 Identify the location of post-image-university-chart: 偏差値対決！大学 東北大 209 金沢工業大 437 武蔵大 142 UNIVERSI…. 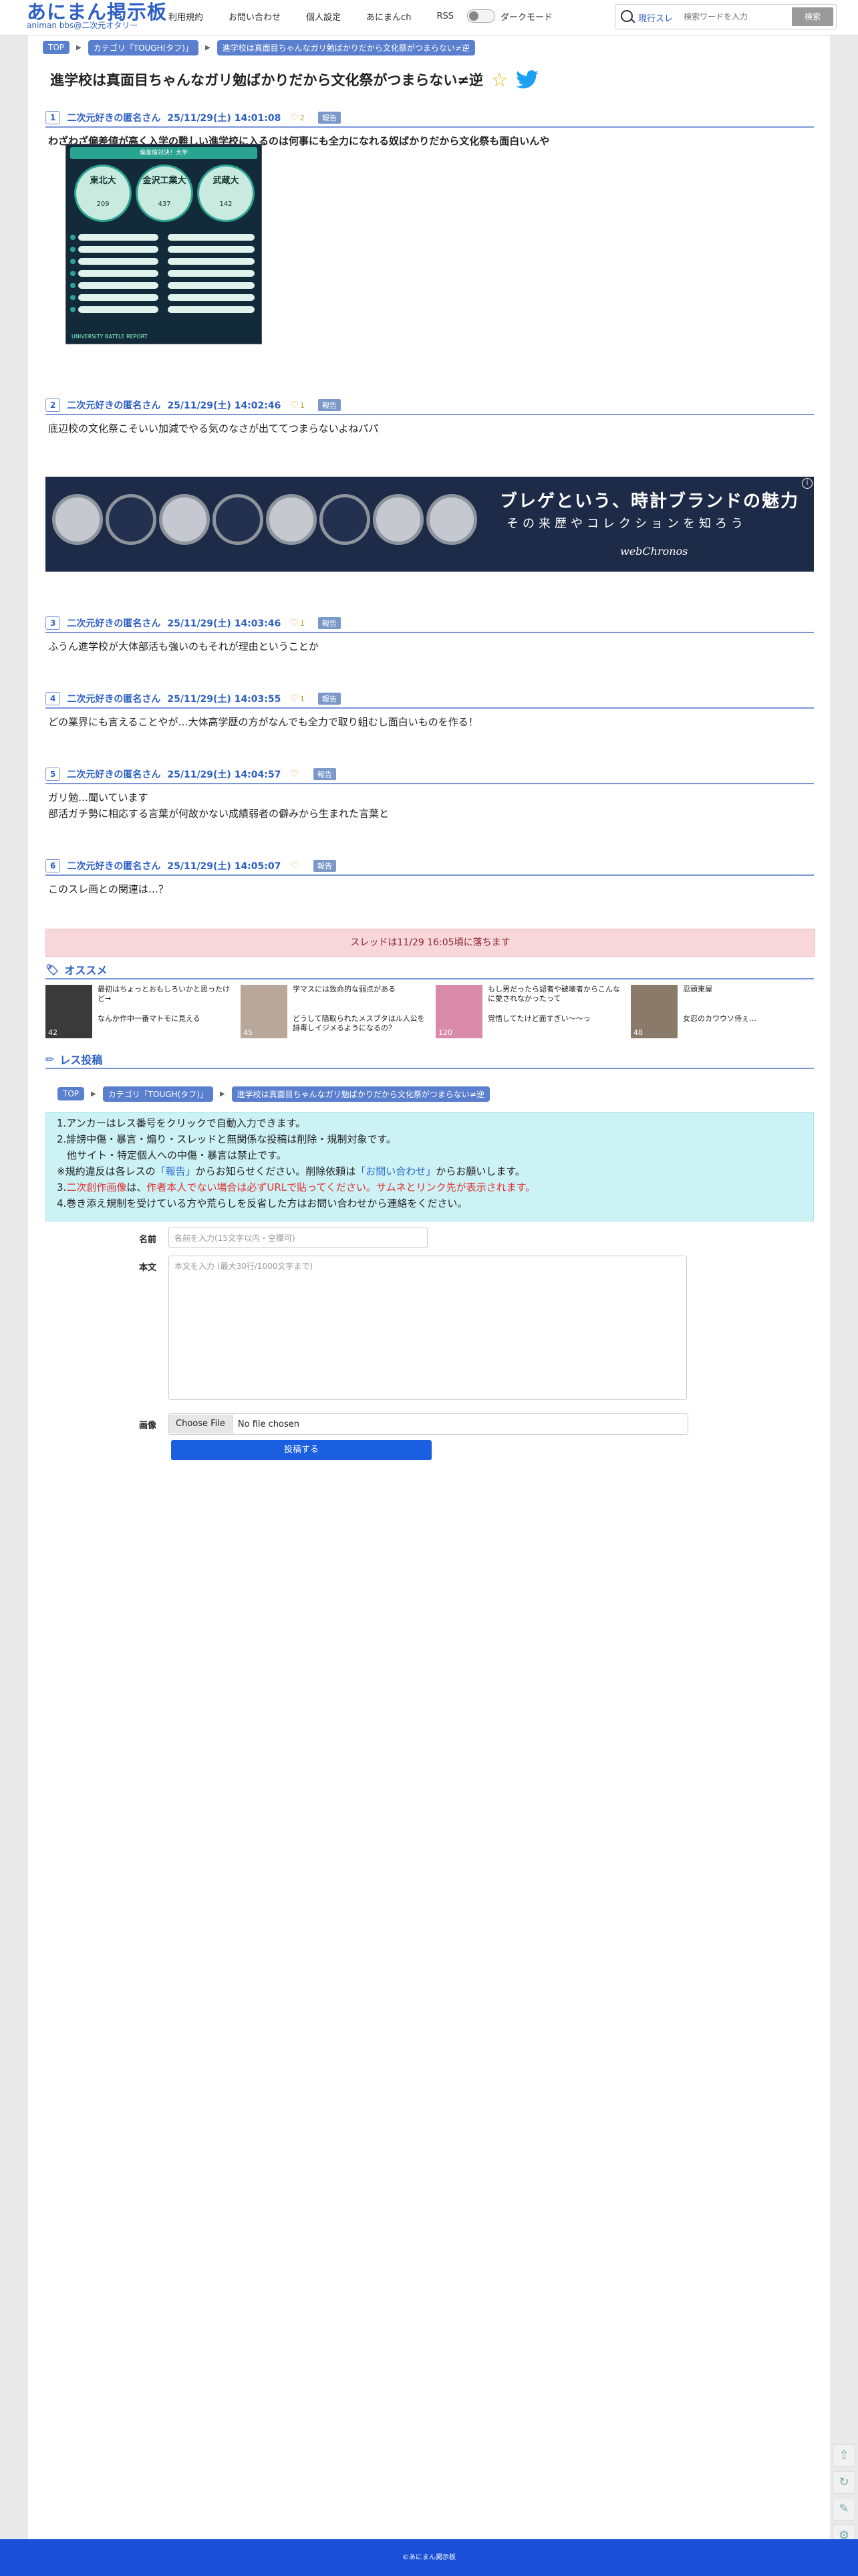
(163, 244).